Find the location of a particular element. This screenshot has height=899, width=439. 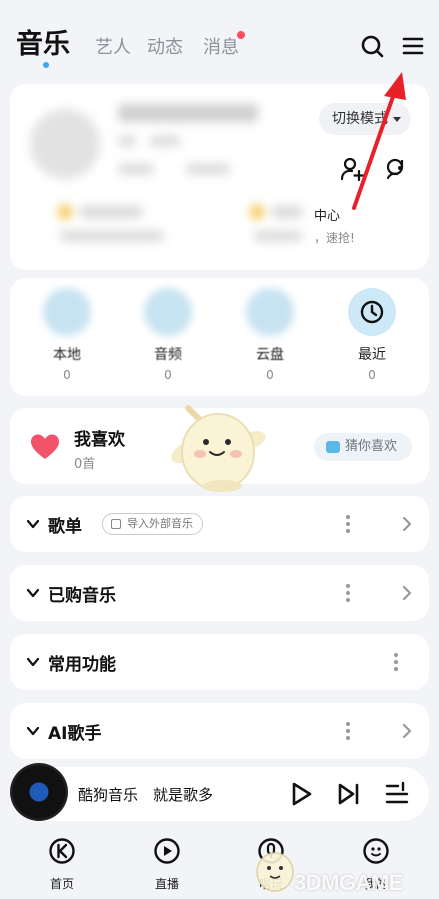

quick-entries-card: 本地 0 音频 0 云盘 0 最近 0 is located at coordinates (219, 337).